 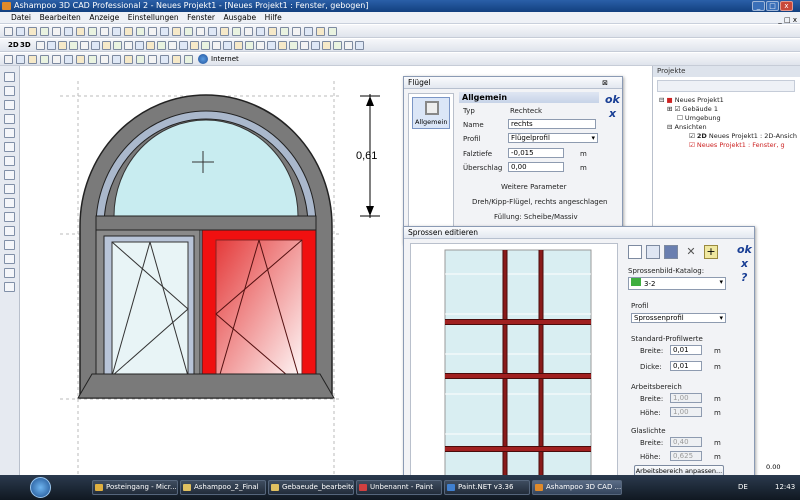 What do you see at coordinates (534, 187) in the screenshot?
I see `weitere-parameter-expander: Weitere Parameter` at bounding box center [534, 187].